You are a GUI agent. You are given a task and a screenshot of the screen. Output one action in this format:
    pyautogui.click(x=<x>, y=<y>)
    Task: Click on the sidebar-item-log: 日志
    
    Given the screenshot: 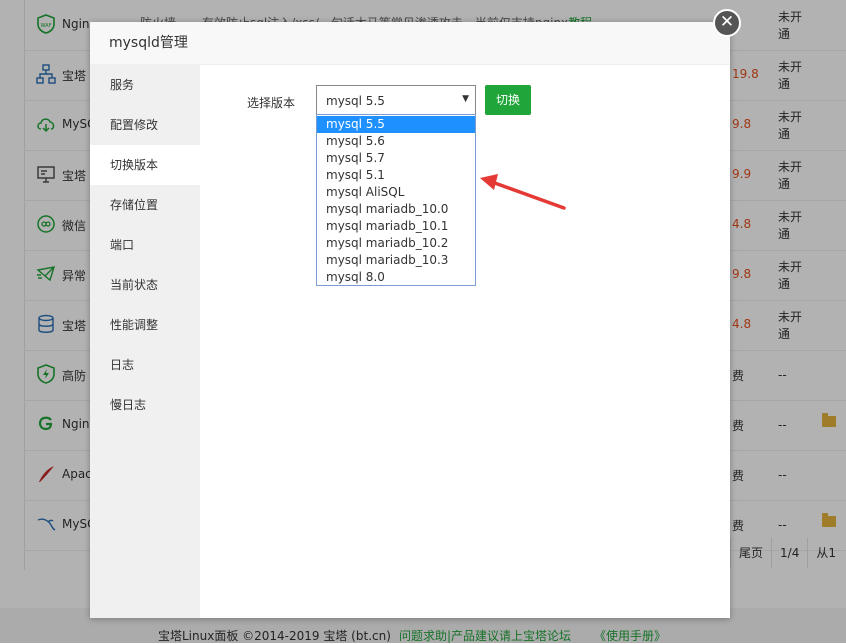 What is the action you would take?
    pyautogui.click(x=145, y=365)
    